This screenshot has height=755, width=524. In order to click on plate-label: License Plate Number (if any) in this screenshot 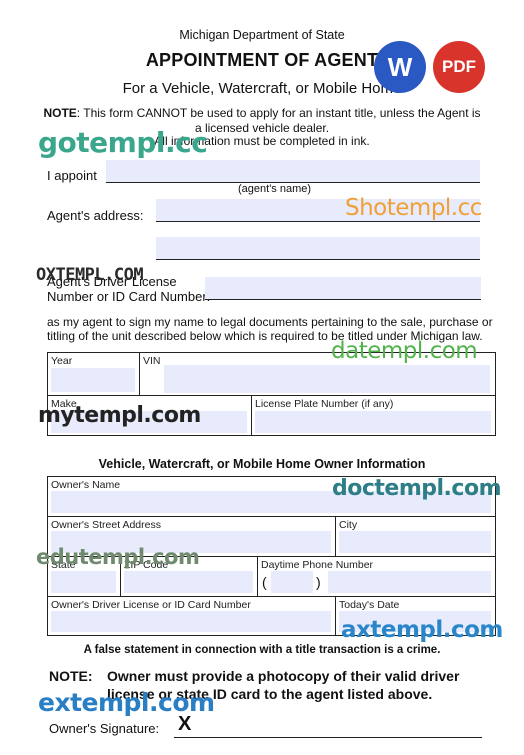, I will do `click(324, 404)`.